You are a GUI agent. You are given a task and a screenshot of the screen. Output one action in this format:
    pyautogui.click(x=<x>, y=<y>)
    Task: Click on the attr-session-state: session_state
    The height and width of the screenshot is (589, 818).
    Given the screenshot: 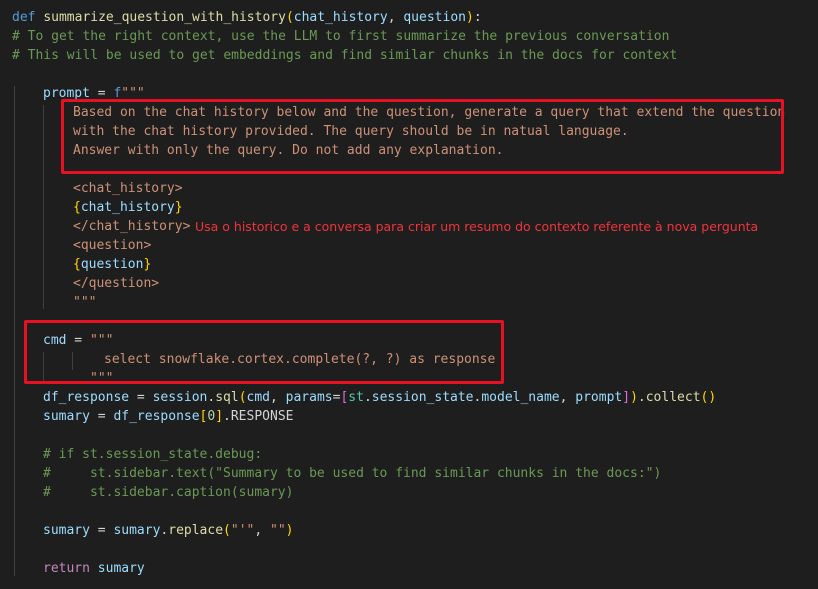 What is the action you would take?
    pyautogui.click(x=422, y=397)
    